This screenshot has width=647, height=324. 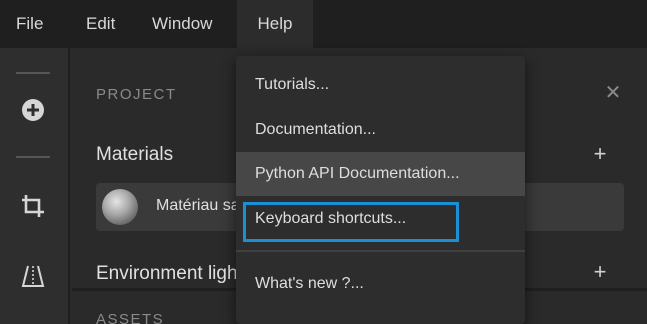 What do you see at coordinates (35, 186) in the screenshot?
I see `left-toolbar` at bounding box center [35, 186].